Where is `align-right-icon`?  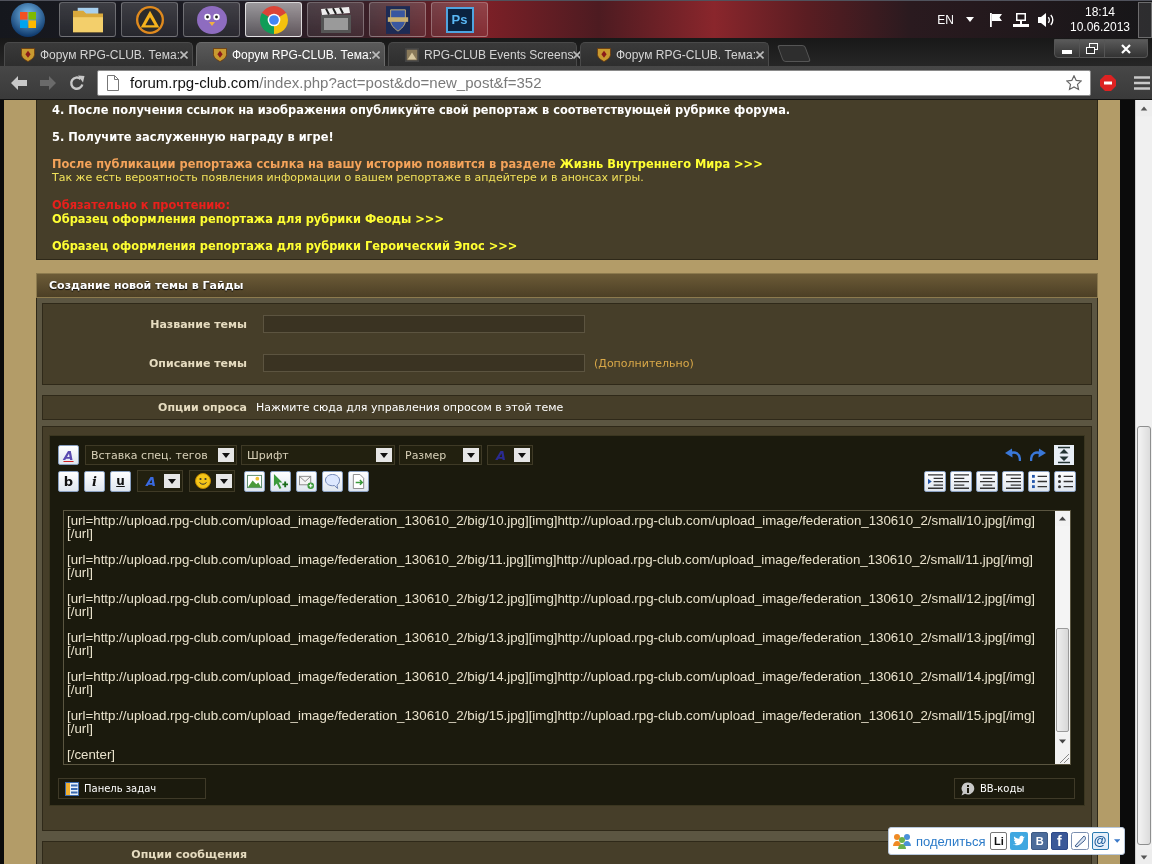 align-right-icon is located at coordinates (1013, 481).